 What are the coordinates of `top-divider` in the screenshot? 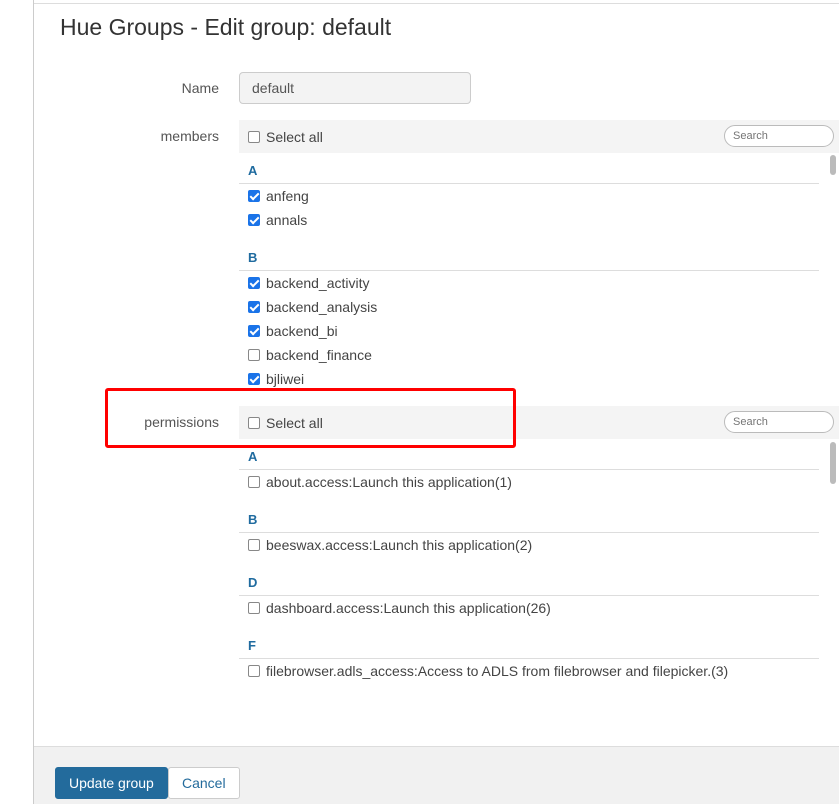 It's located at (436, 3).